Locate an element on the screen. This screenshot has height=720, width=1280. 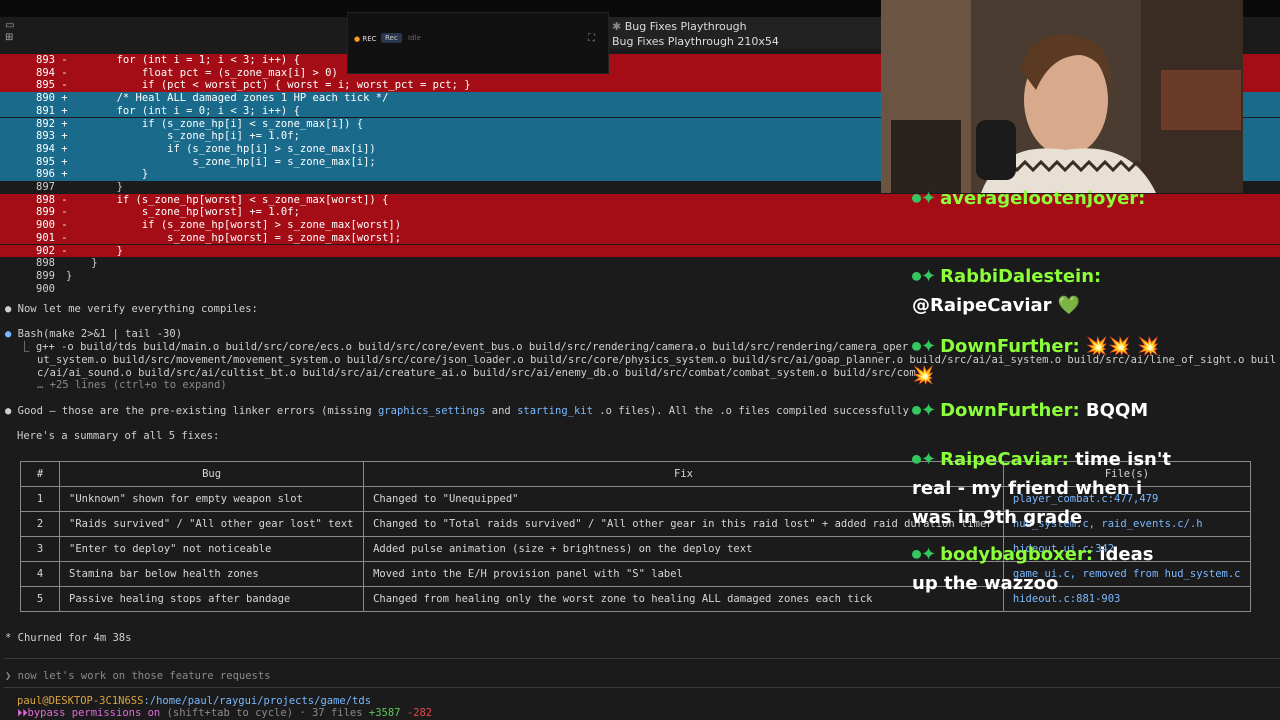
terminal-icon: ▭ is located at coordinates (9, 26).